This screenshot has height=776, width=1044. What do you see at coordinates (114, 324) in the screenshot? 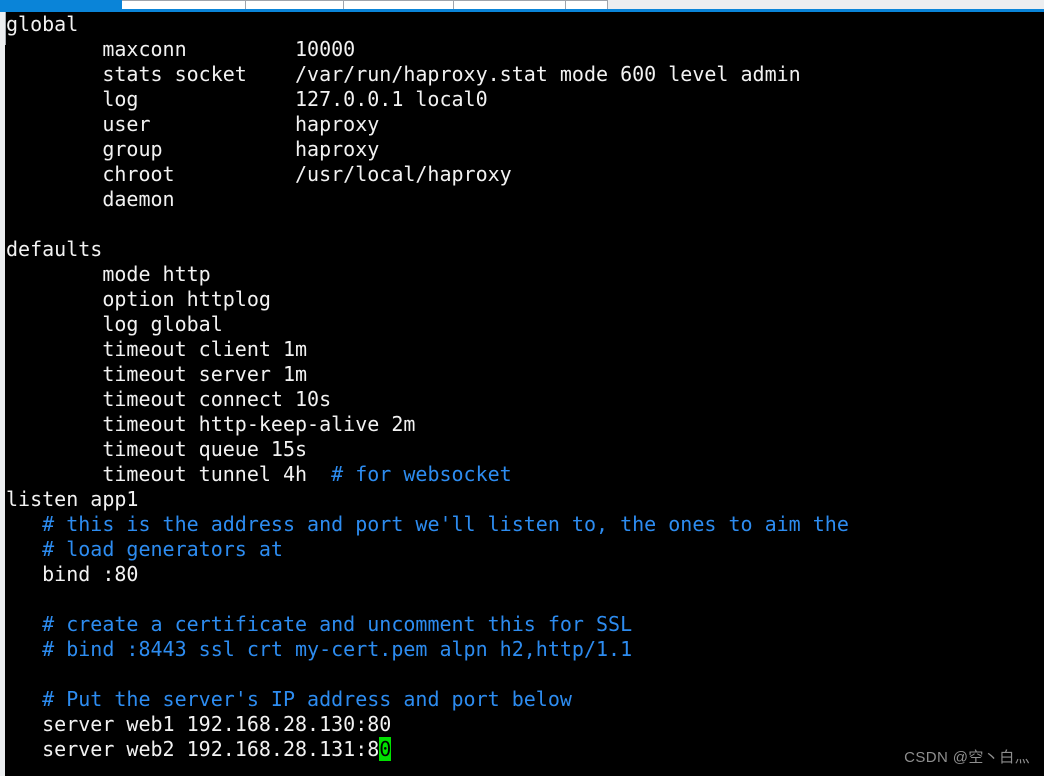
I see `code-text: log global` at bounding box center [114, 324].